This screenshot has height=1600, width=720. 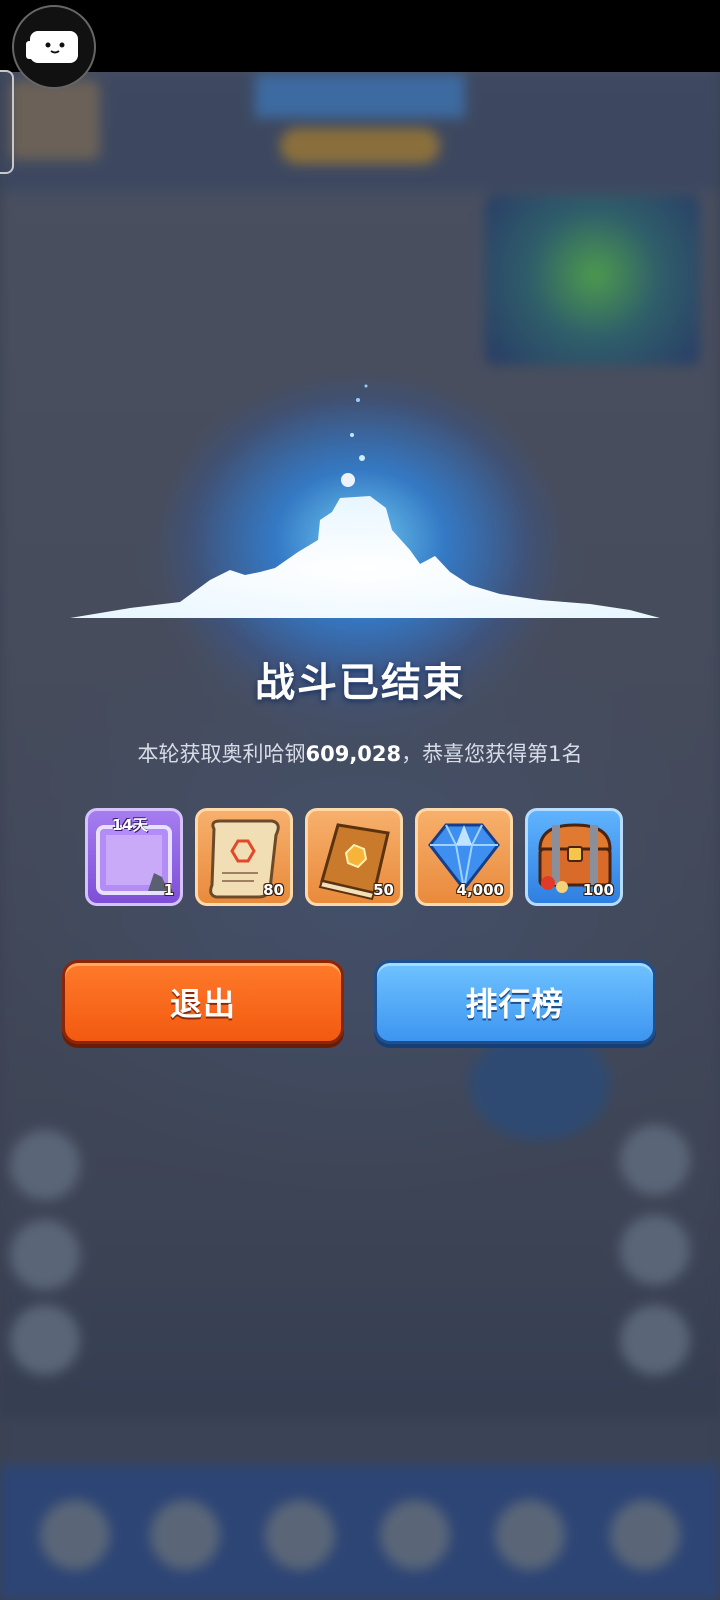 I want to click on reward-list: 14天 1 80 50 4,000 100, so click(x=360, y=858).